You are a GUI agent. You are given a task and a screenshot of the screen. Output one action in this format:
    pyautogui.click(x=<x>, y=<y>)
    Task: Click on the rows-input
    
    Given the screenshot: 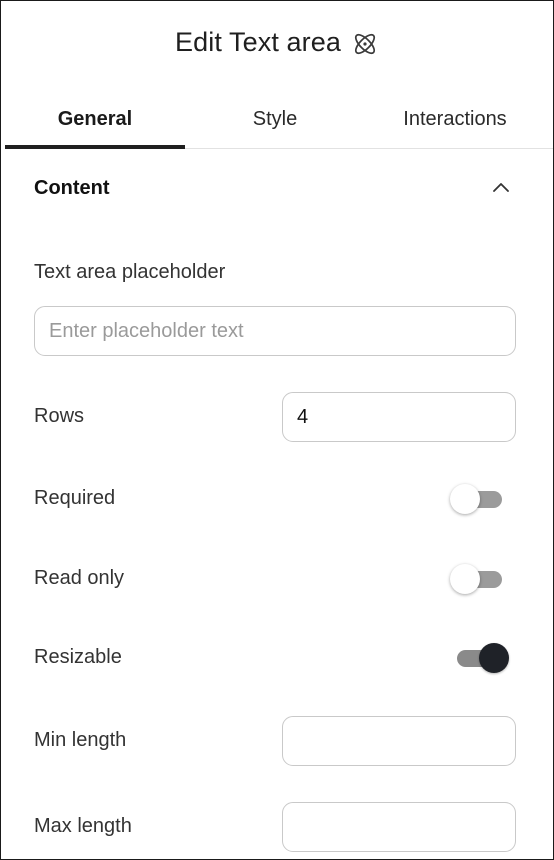 What is the action you would take?
    pyautogui.click(x=399, y=417)
    